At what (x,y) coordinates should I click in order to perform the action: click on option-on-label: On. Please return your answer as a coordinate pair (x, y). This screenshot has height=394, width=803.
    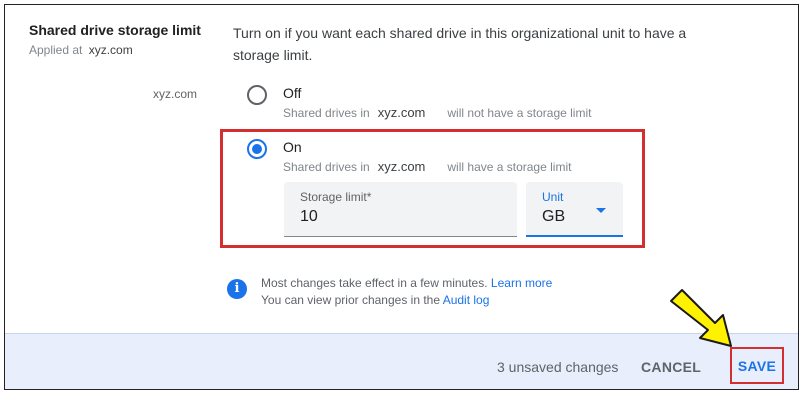
    Looking at the image, I should click on (292, 147).